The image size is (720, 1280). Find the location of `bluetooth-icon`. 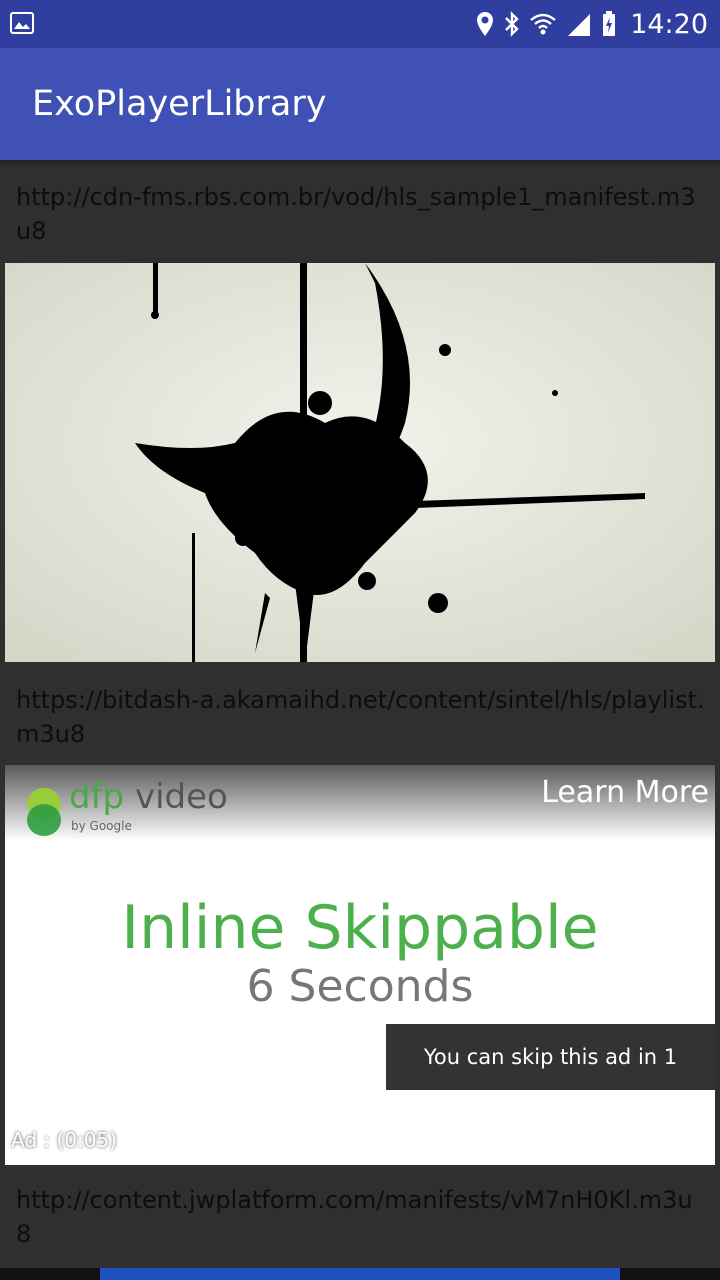

bluetooth-icon is located at coordinates (512, 24).